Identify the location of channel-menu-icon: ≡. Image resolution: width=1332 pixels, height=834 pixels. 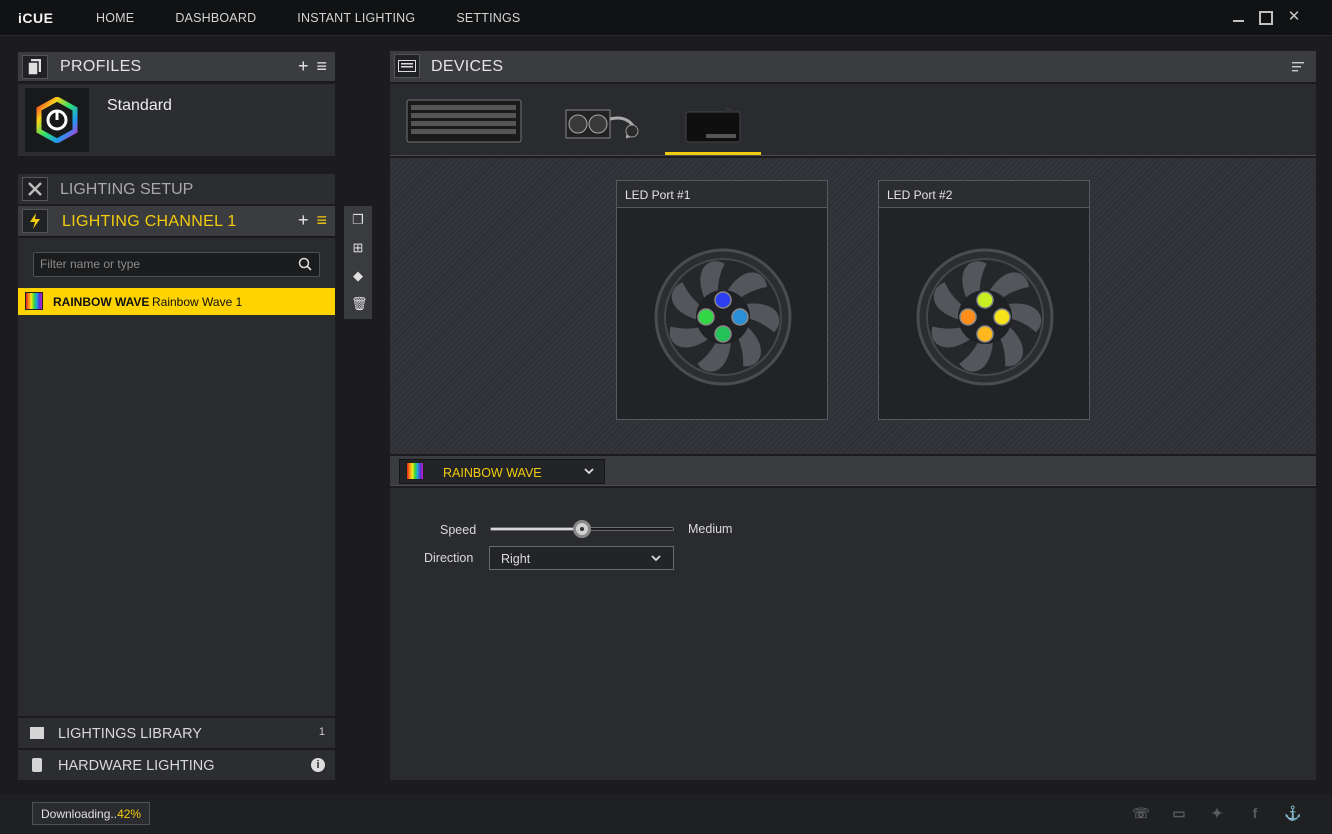
(321, 220).